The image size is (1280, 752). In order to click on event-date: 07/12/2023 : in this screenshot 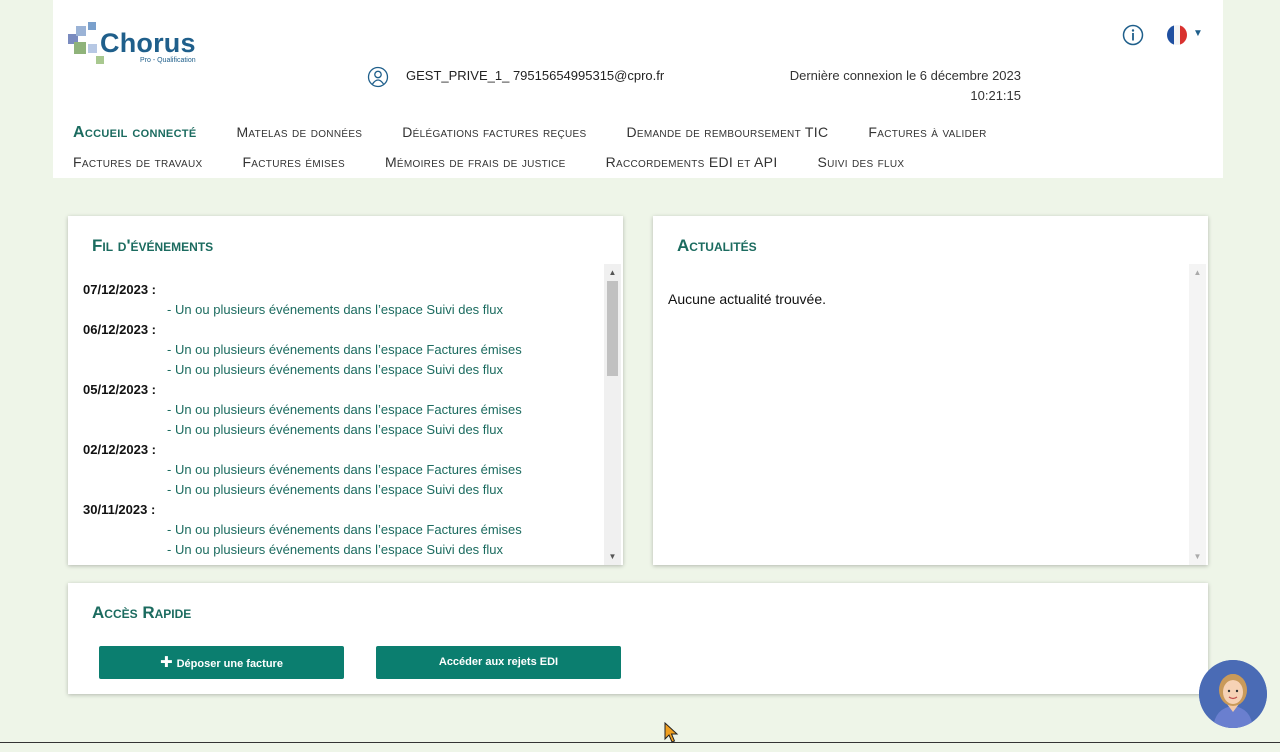, I will do `click(120, 289)`.